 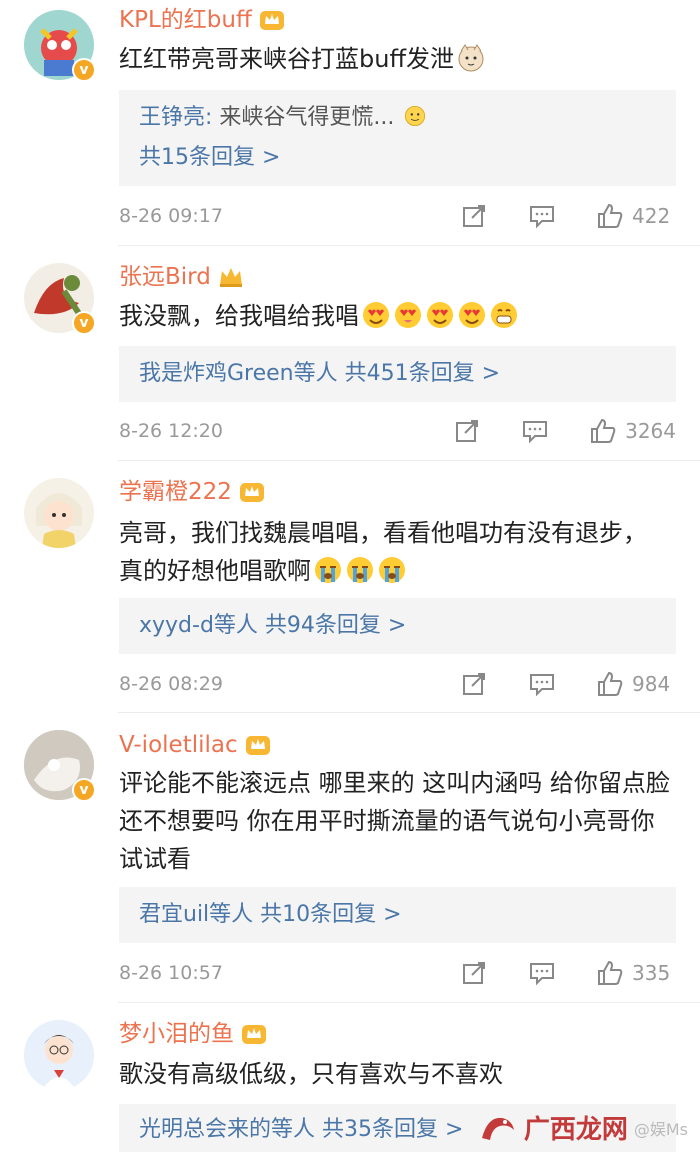 I want to click on like-count: 335, so click(x=651, y=973).